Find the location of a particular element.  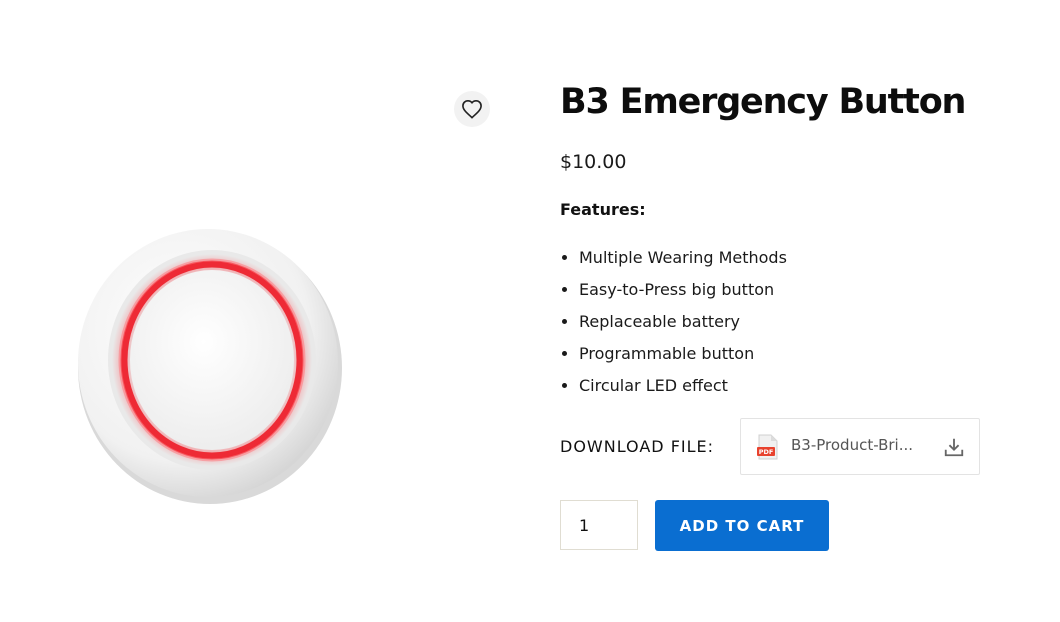

wishlist-button is located at coordinates (472, 109).